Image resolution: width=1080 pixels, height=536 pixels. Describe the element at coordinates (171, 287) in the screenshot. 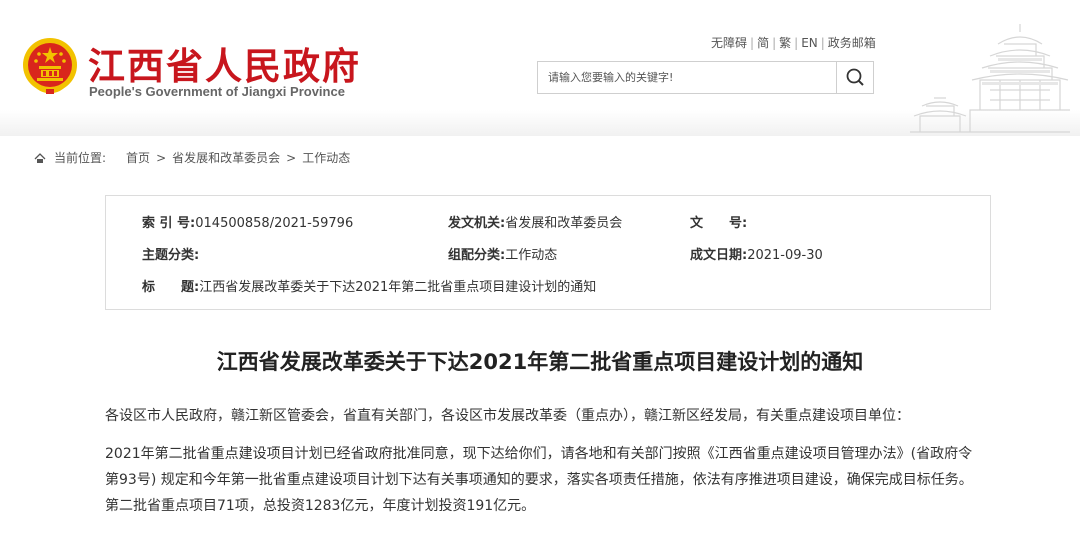

I see `title-label: 标 题:` at that location.